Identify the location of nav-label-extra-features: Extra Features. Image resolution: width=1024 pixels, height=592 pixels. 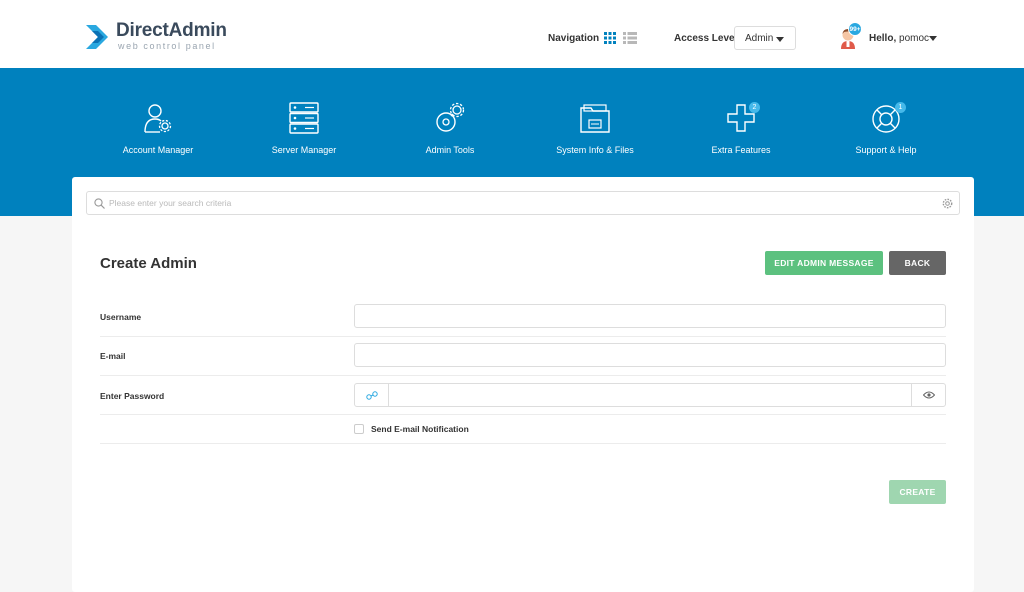
(741, 150).